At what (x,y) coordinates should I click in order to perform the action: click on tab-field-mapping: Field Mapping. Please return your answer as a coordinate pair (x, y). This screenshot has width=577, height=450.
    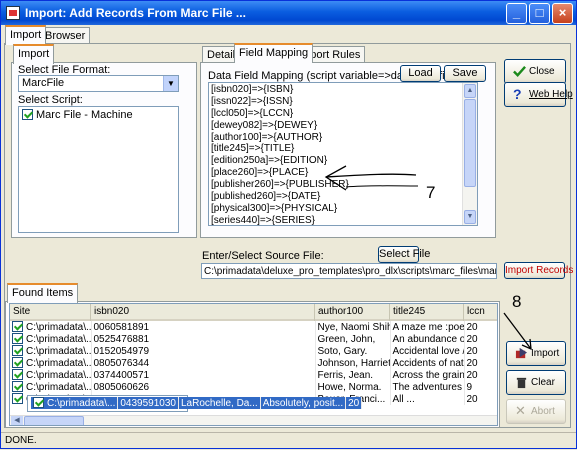
    Looking at the image, I should click on (274, 53).